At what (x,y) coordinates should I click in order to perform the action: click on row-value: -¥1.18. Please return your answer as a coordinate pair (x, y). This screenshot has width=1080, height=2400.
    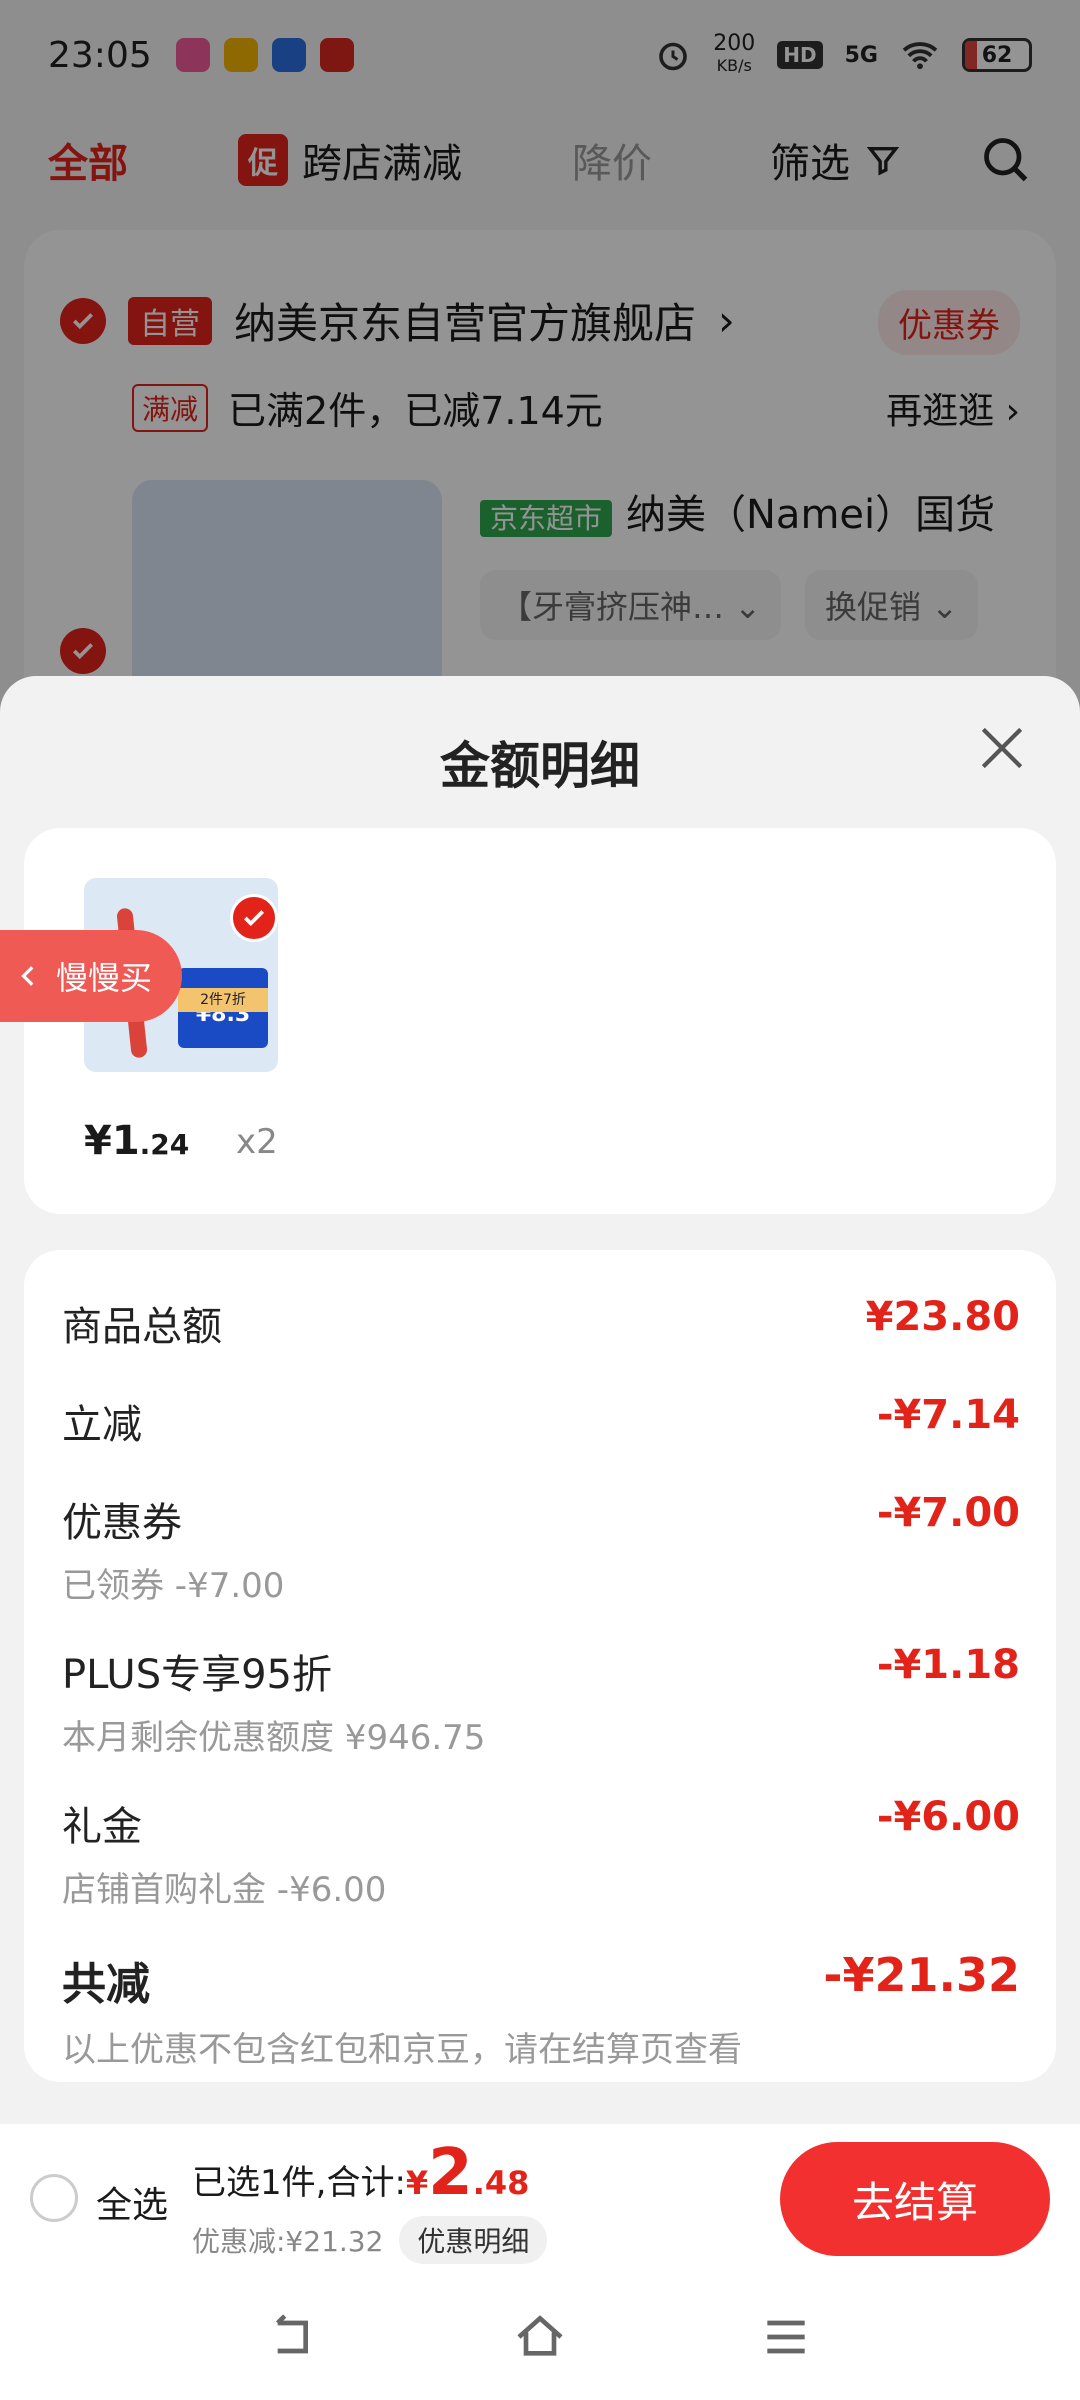
    Looking at the image, I should click on (948, 1665).